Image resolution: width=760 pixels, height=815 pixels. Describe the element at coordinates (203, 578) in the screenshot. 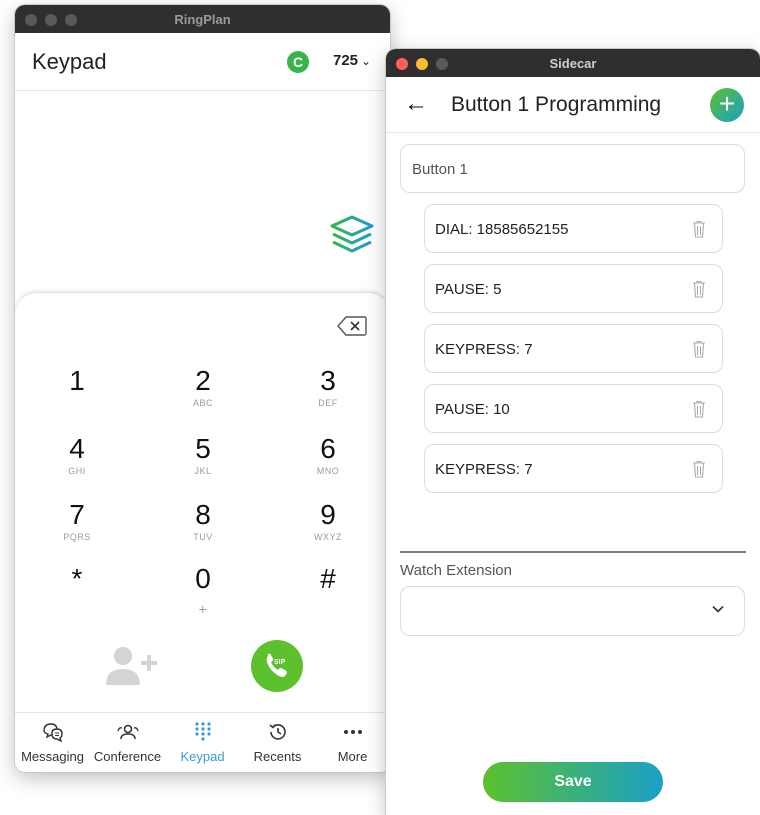

I see `key-digit: 0` at that location.